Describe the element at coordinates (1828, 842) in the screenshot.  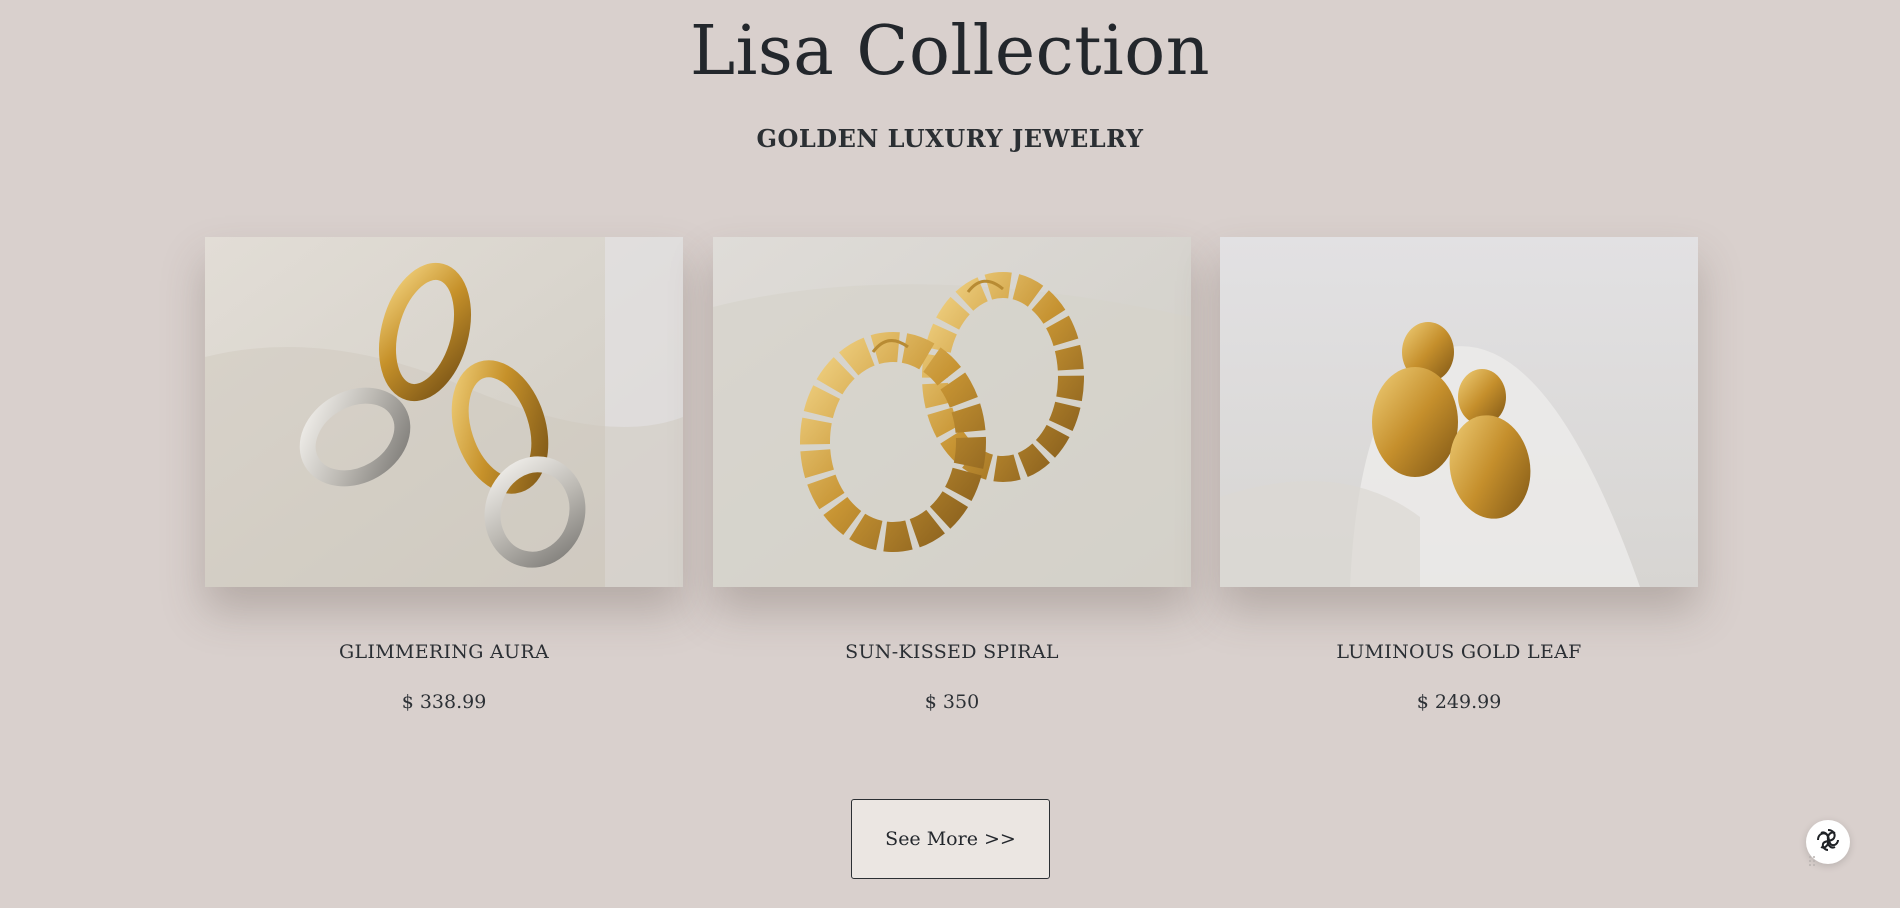
I see `chat-assistant-icon` at that location.